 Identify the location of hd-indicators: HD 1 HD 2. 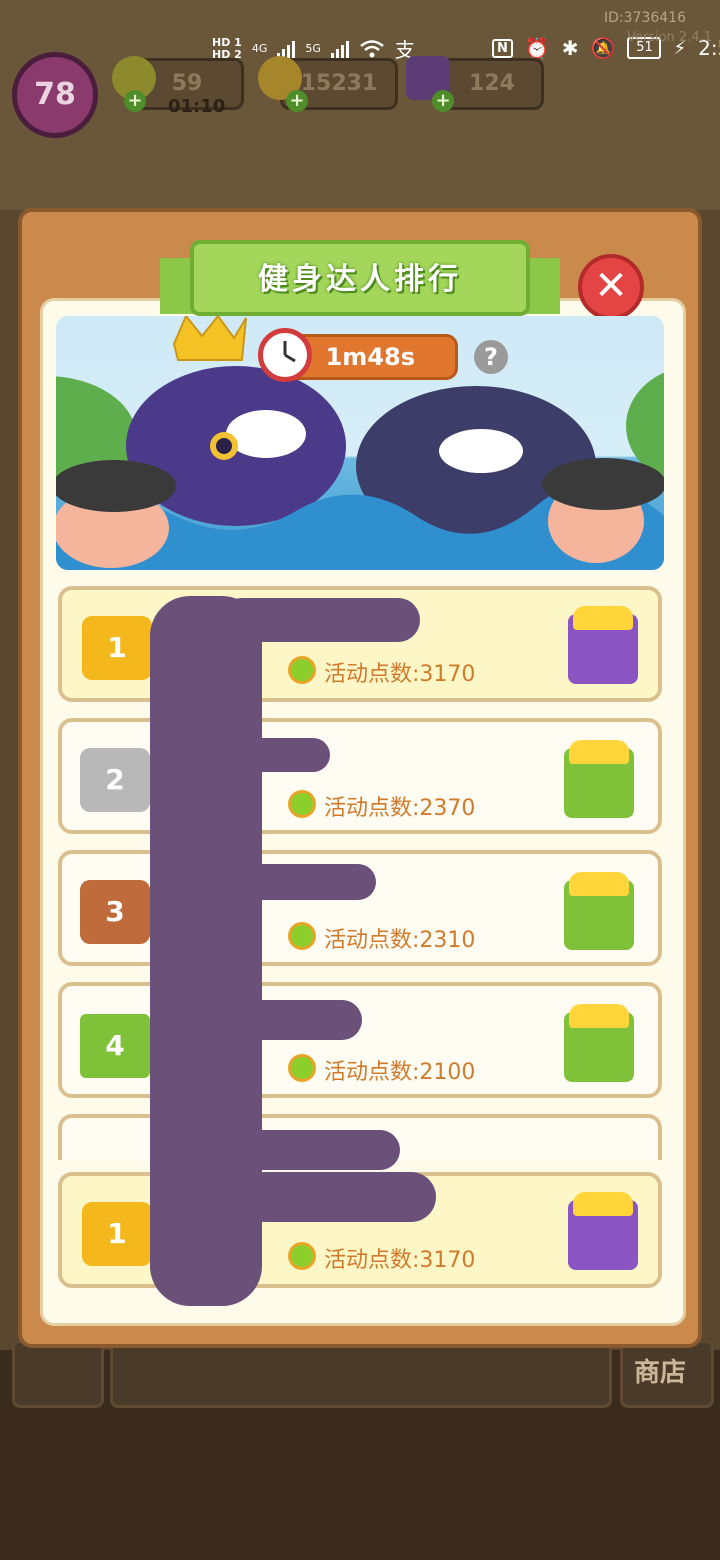
(227, 48).